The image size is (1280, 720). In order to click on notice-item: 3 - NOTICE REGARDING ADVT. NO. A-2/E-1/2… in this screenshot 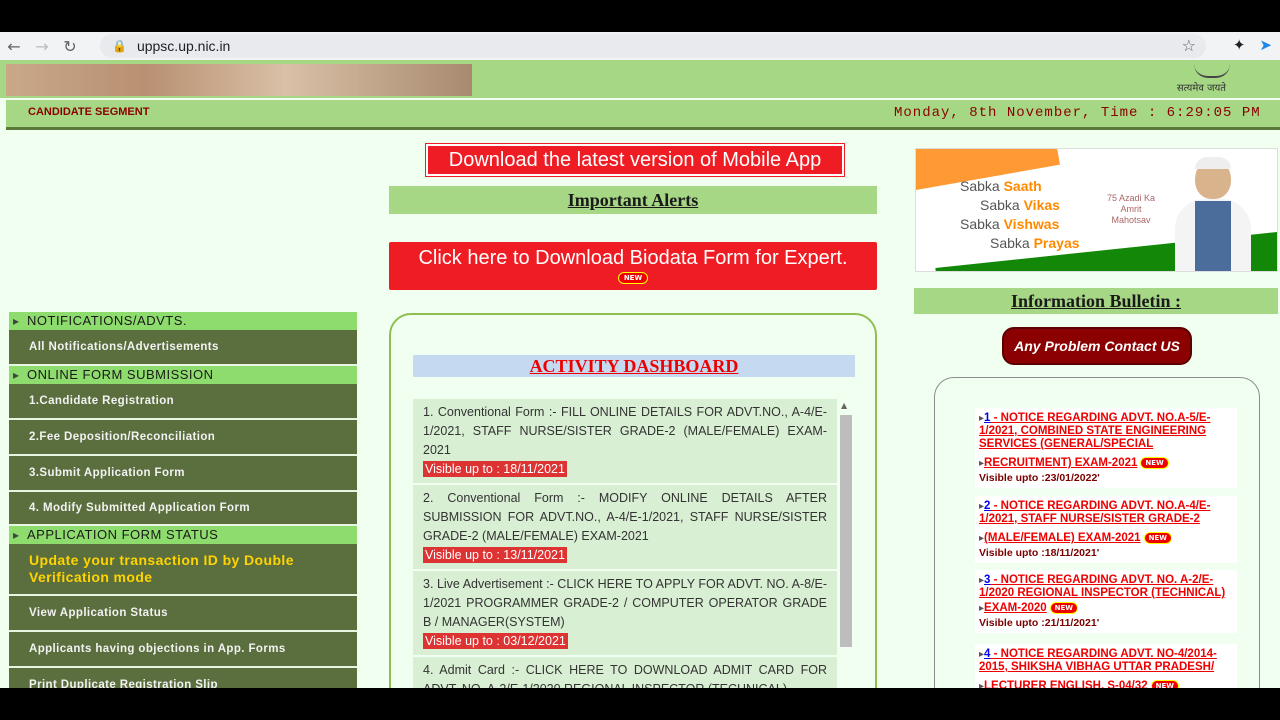, I will do `click(1106, 601)`.